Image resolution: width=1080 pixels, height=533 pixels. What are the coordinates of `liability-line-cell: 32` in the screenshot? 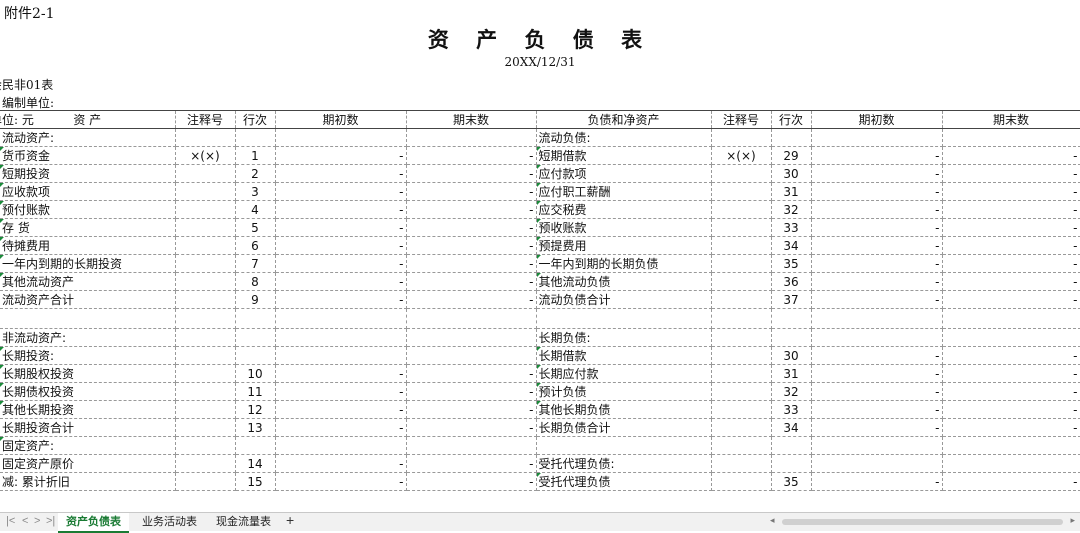 It's located at (791, 391).